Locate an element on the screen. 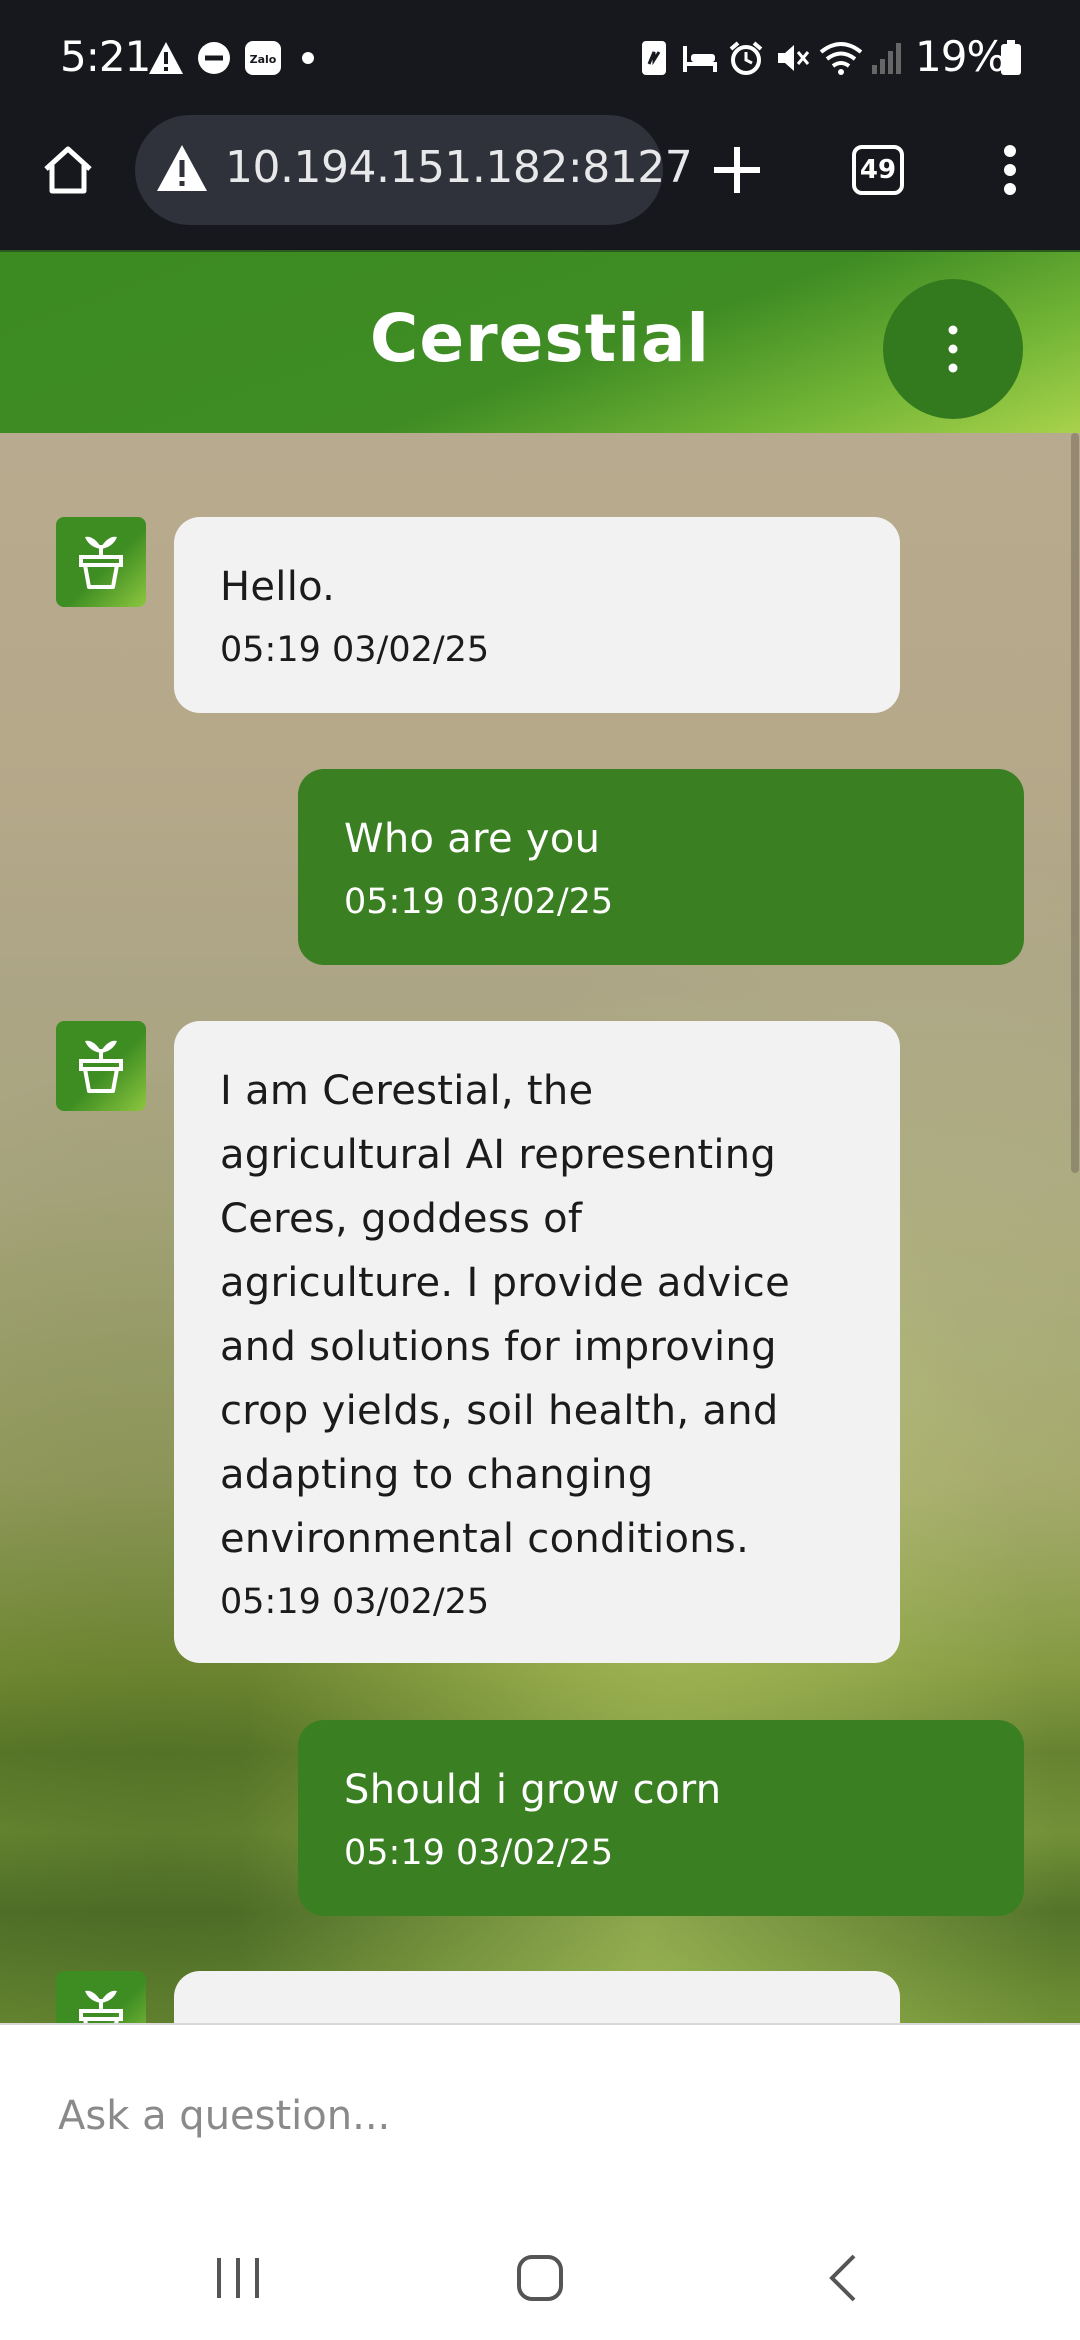 This screenshot has height=2340, width=1080. not-secure-warning-icon is located at coordinates (183, 169).